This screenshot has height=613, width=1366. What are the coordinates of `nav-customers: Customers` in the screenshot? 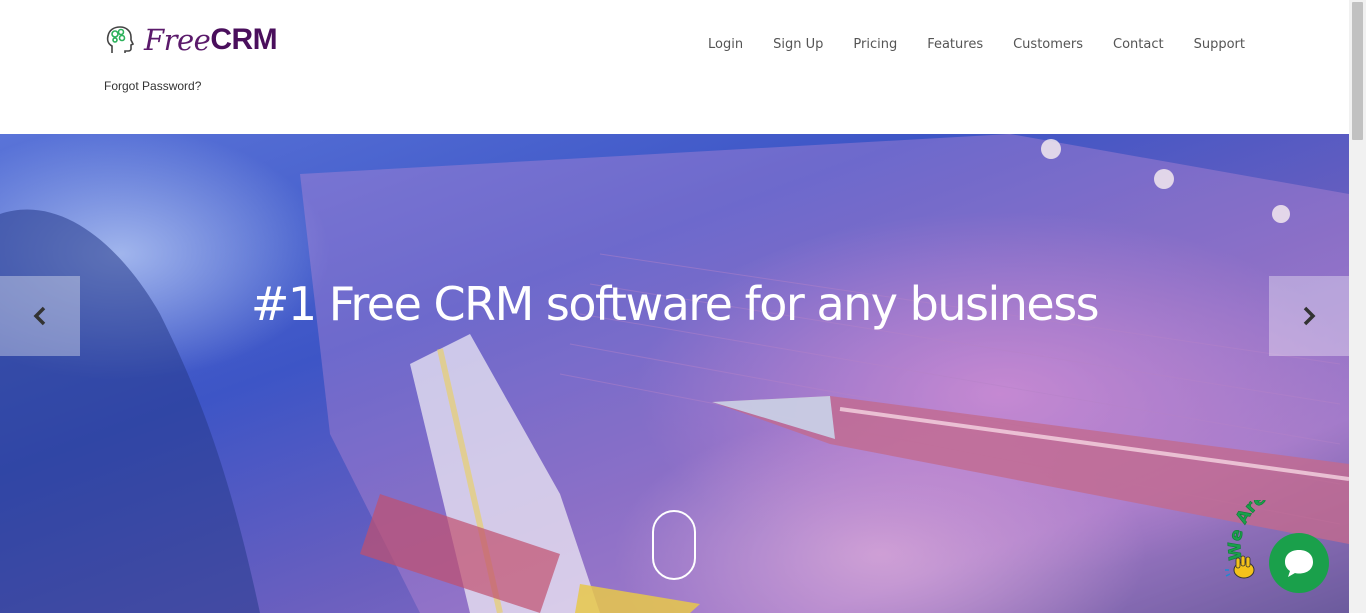 It's located at (1048, 45).